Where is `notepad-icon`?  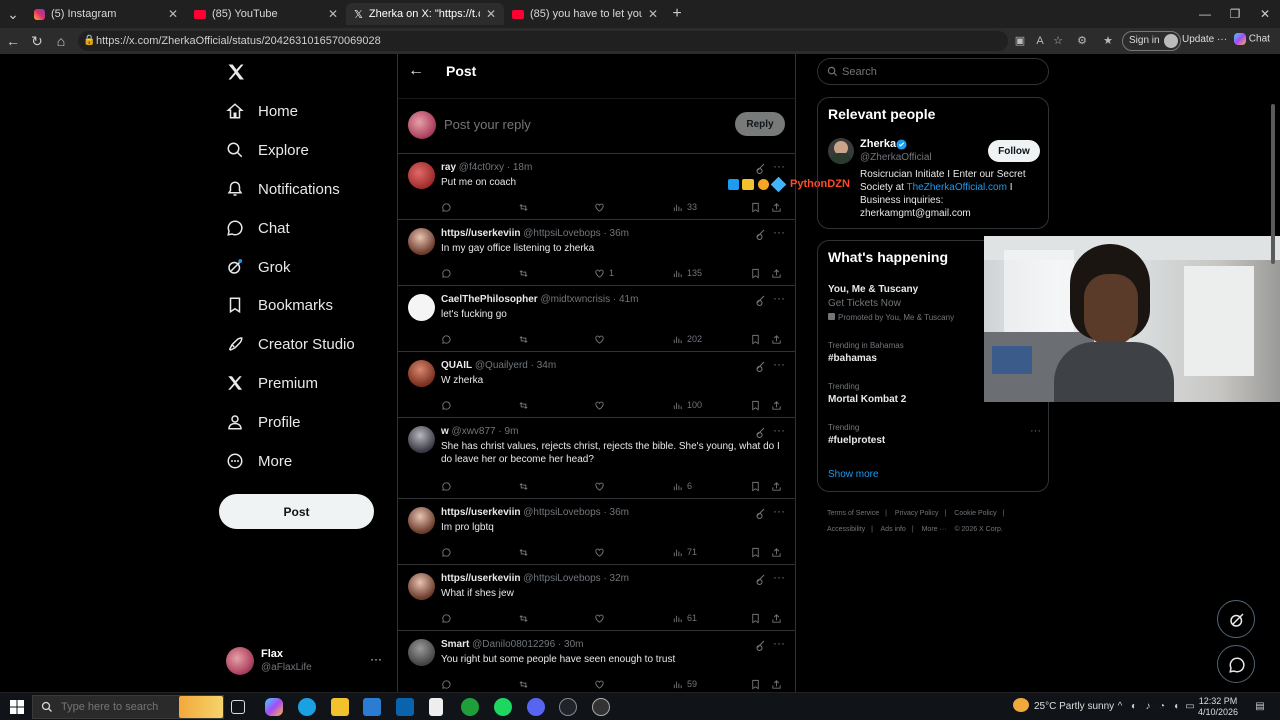
notepad-icon is located at coordinates (436, 707).